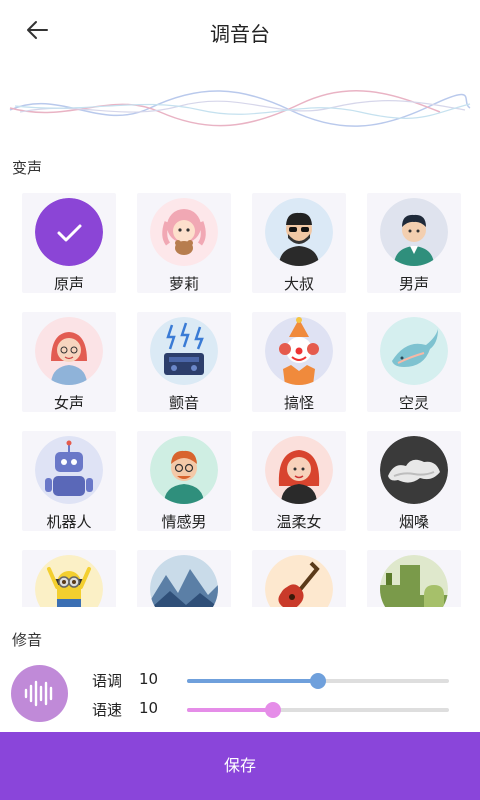 The width and height of the screenshot is (480, 800). I want to click on pitch-slider, so click(318, 681).